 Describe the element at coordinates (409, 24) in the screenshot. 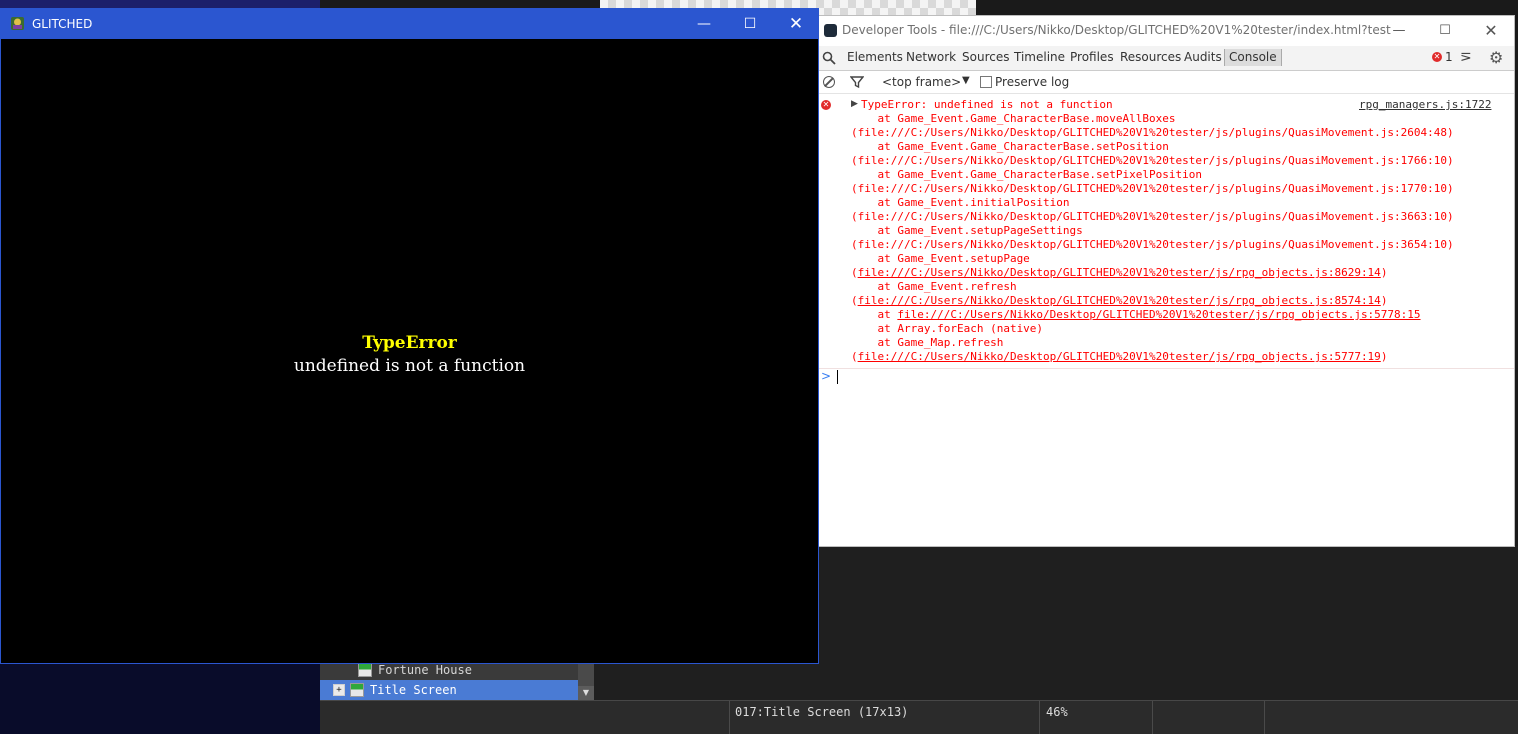

I see `game-titlebar: GLITCHED — ☐ ✕` at that location.